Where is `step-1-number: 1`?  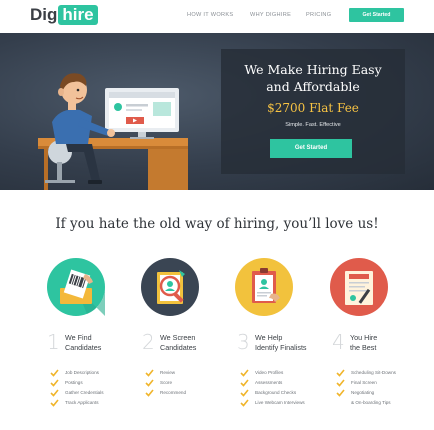
step-1-number: 1 is located at coordinates (53, 342).